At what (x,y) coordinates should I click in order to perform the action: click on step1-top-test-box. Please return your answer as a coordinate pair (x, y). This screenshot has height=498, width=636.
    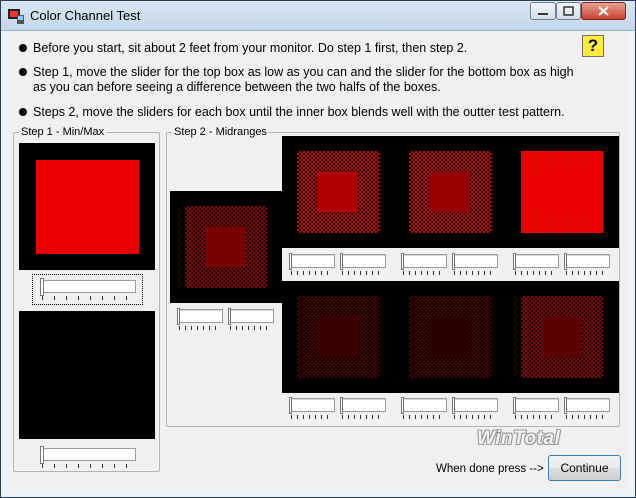
    Looking at the image, I should click on (87, 206).